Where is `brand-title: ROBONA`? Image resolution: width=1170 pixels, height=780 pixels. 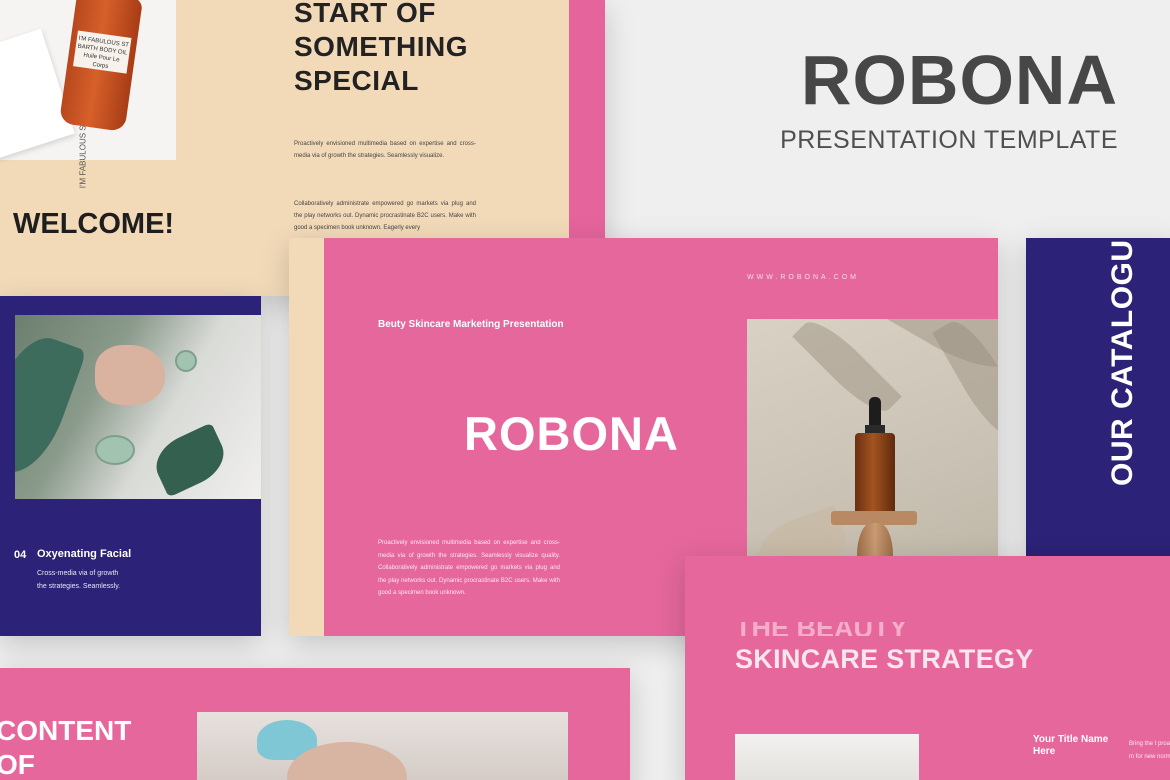 brand-title: ROBONA is located at coordinates (959, 80).